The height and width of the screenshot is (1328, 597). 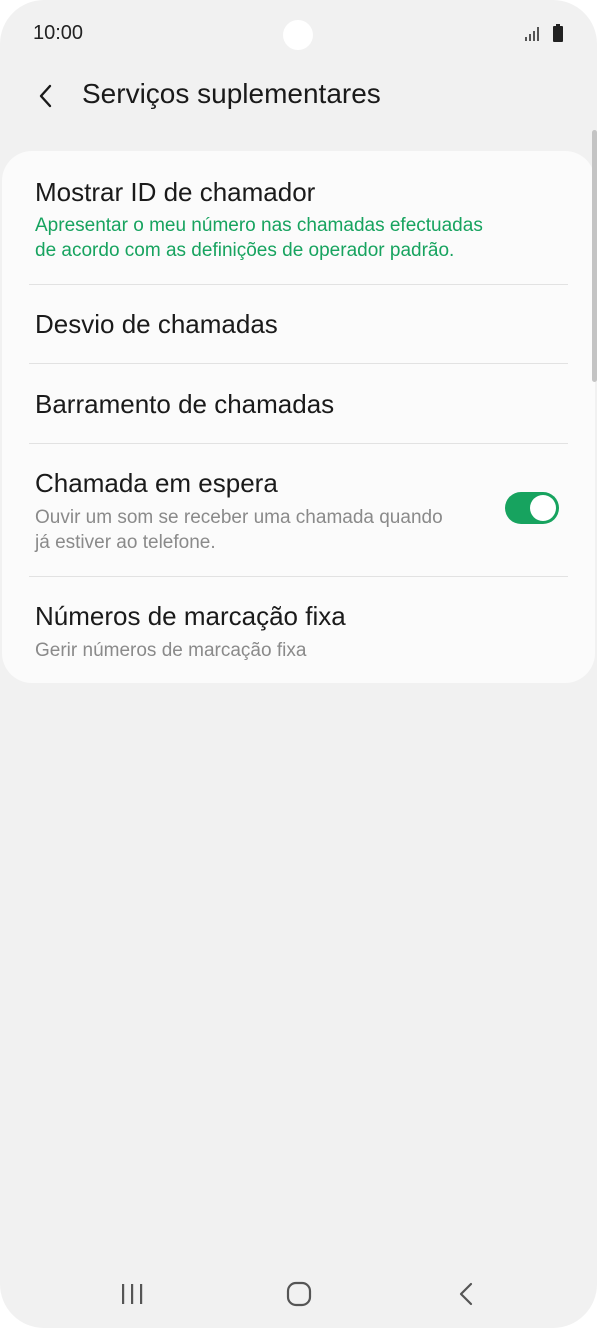 What do you see at coordinates (594, 256) in the screenshot?
I see `scrollbar` at bounding box center [594, 256].